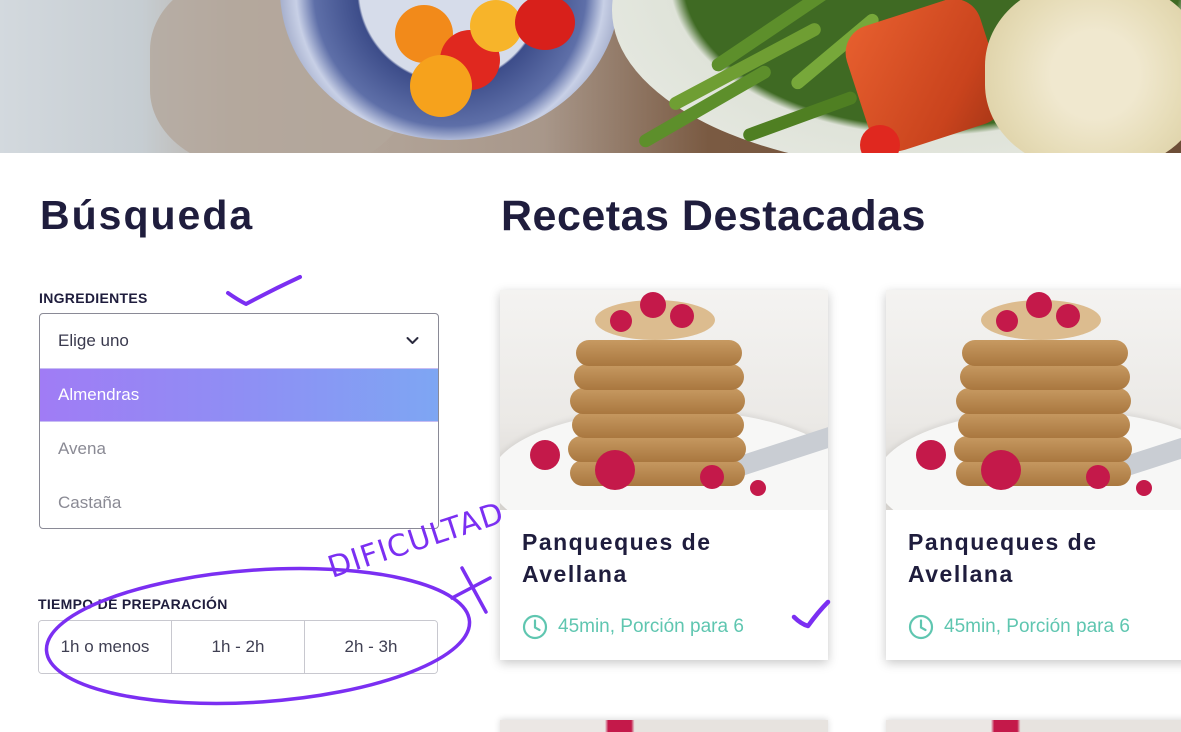  Describe the element at coordinates (105, 647) in the screenshot. I see `prep-time-option-1h-or-less: 1h o menos` at that location.